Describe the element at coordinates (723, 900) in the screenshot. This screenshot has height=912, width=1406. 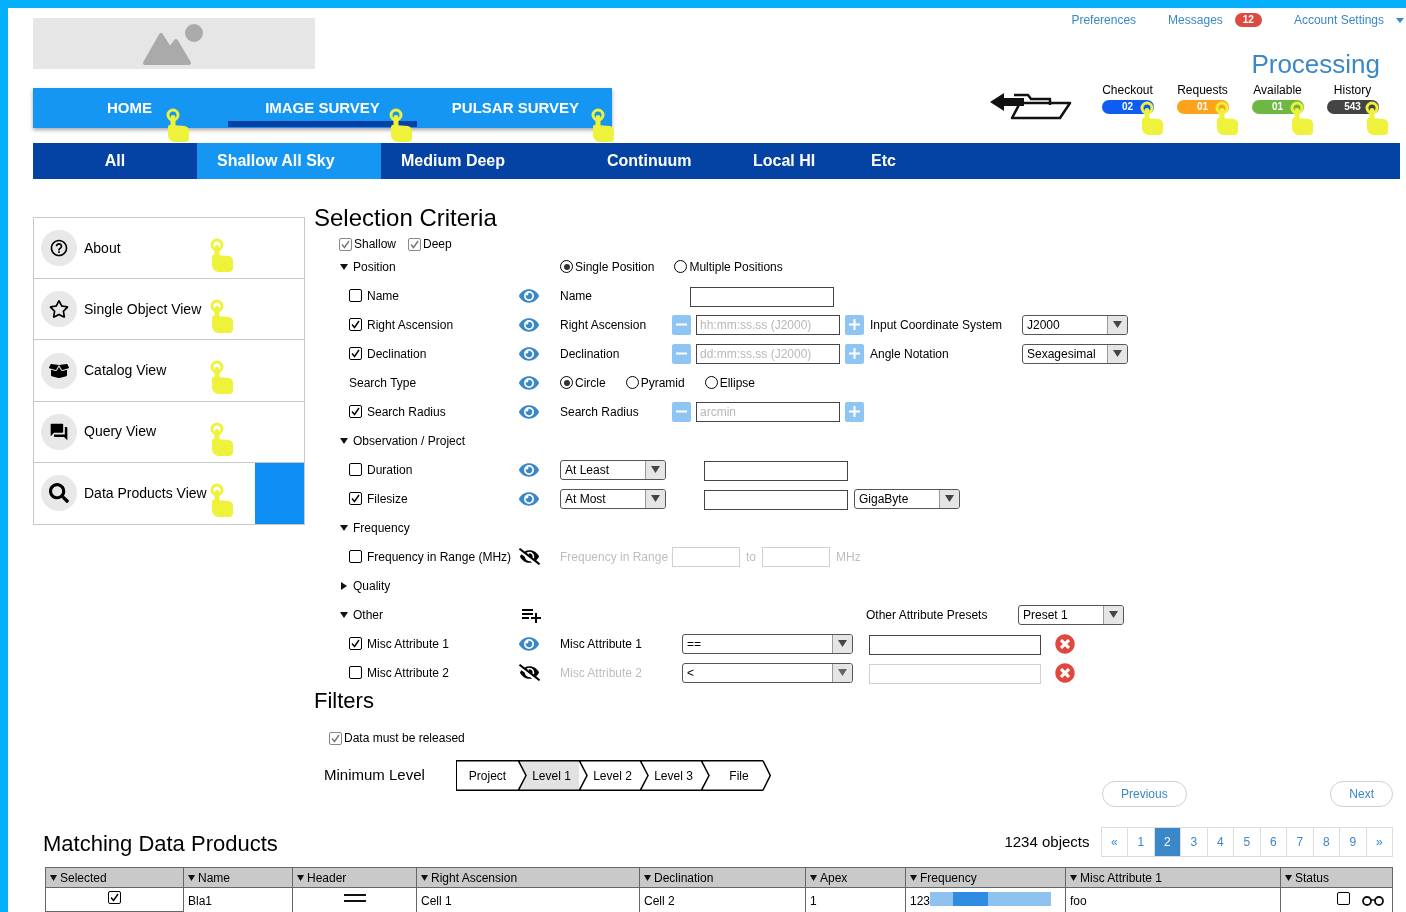
I see `table-cell: Cell 2` at that location.